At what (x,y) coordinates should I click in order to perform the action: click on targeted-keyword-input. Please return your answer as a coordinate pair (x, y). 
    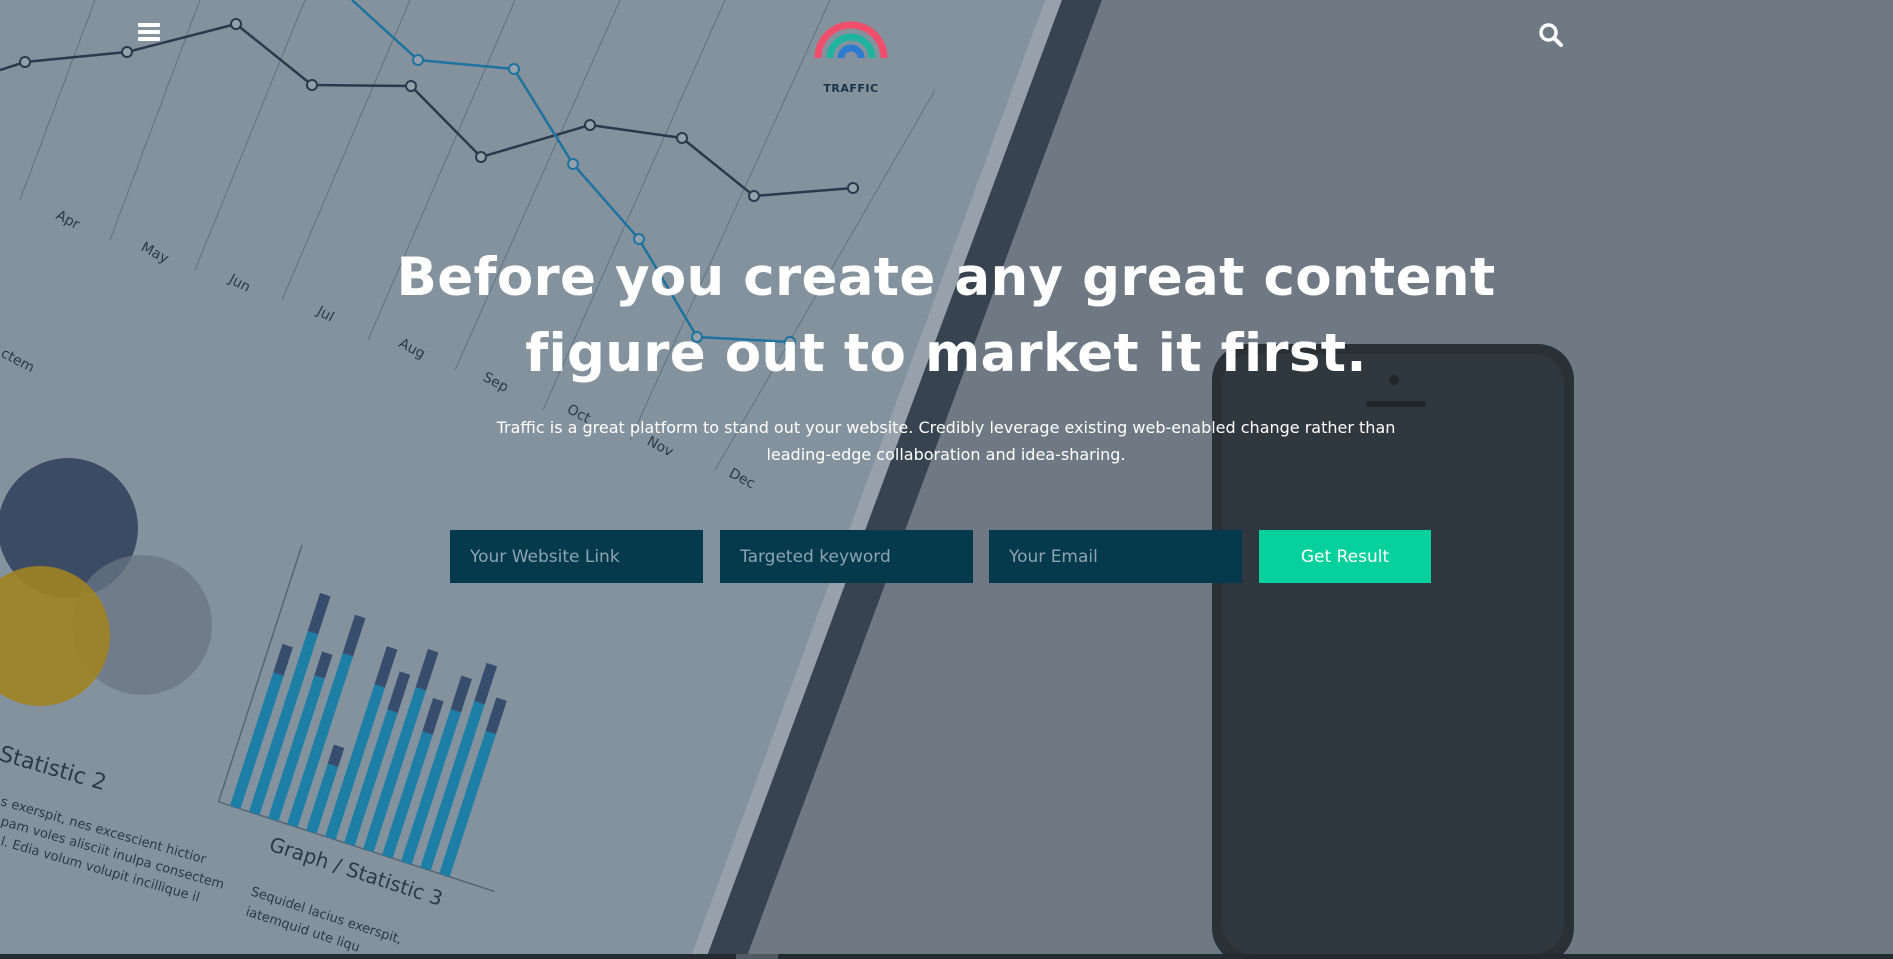
    Looking at the image, I should click on (846, 556).